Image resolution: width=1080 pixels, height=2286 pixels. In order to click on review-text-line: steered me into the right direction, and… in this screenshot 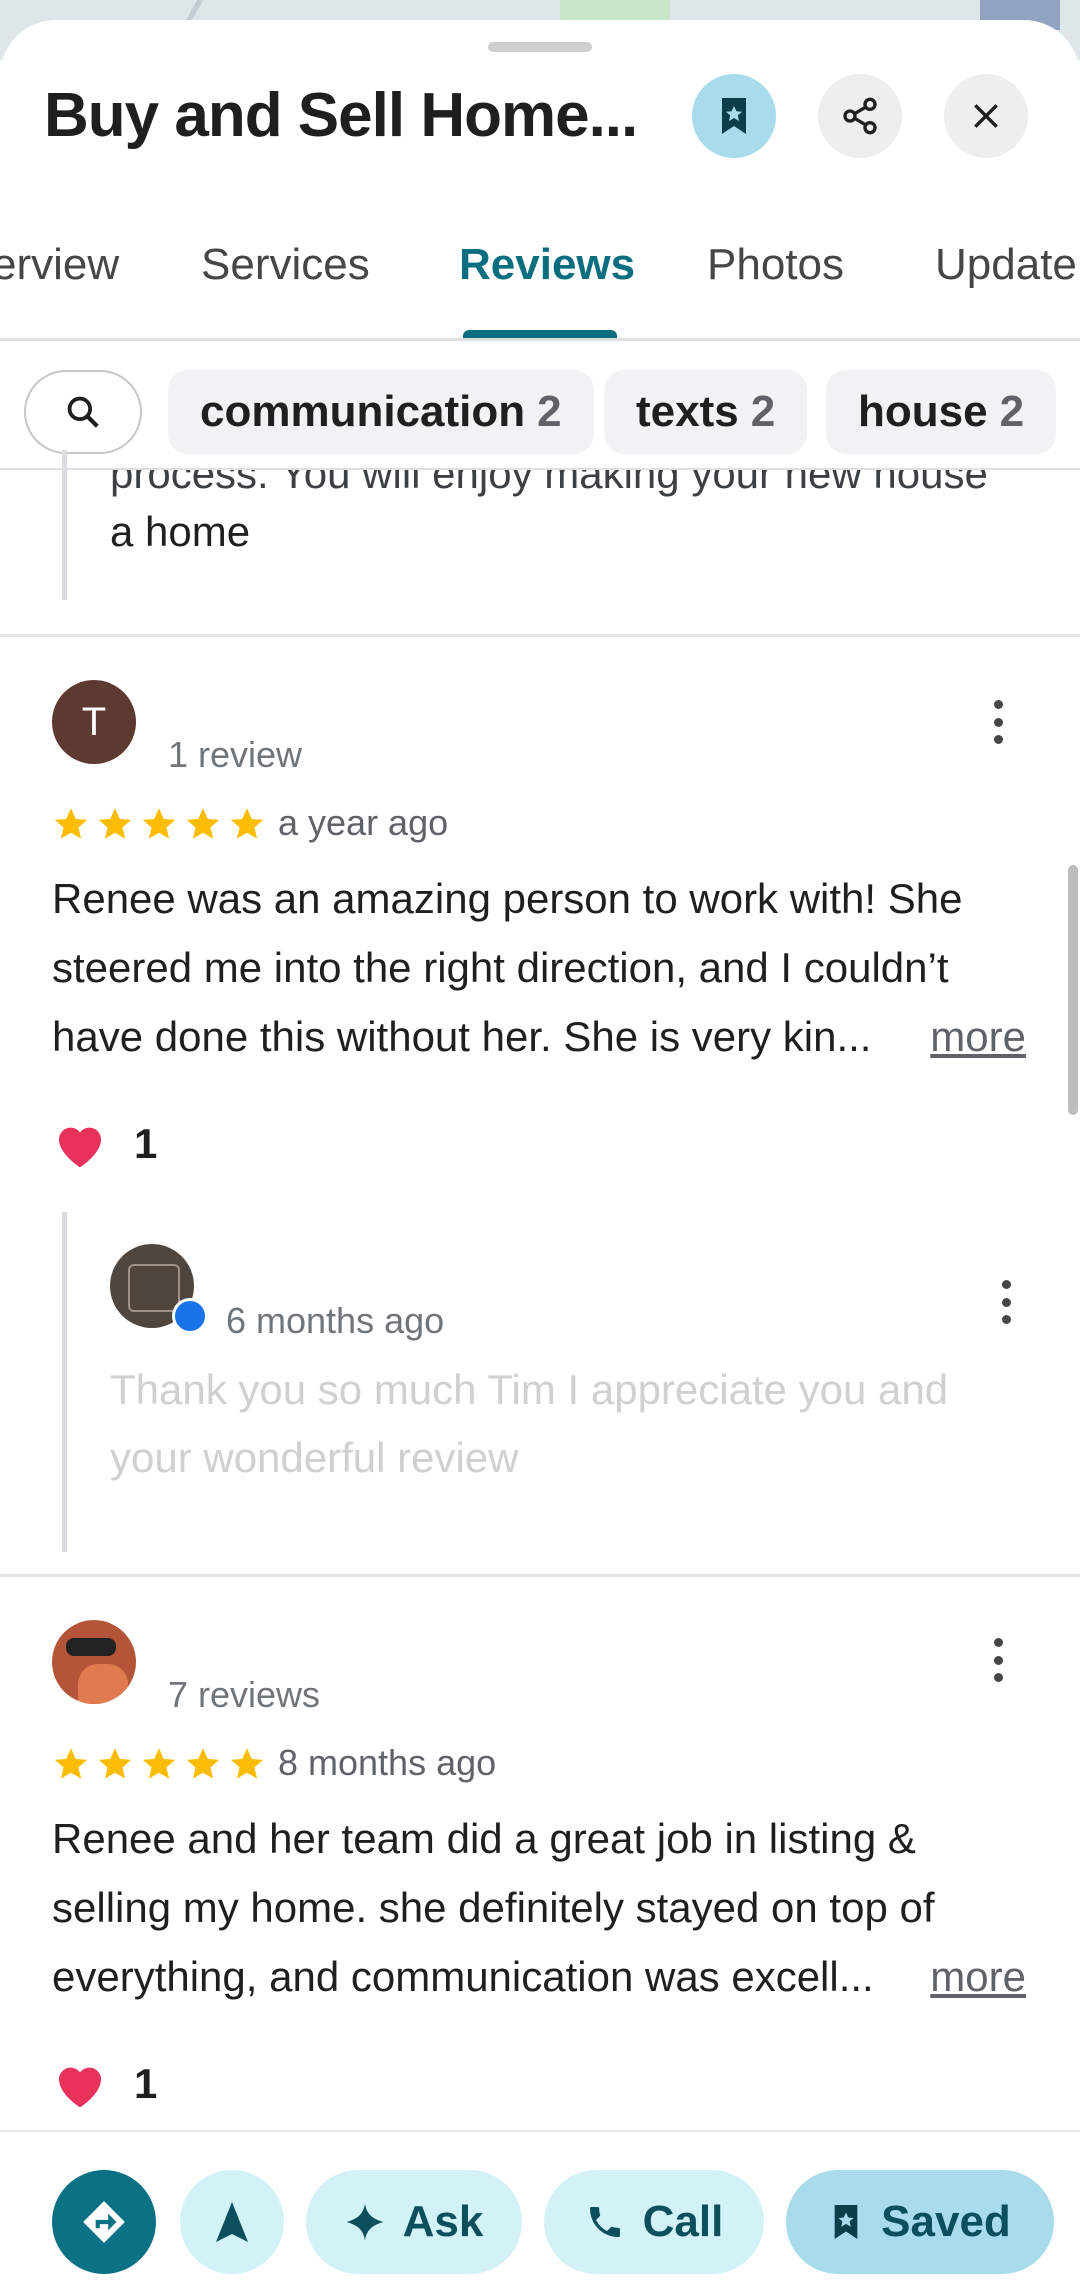, I will do `click(500, 967)`.